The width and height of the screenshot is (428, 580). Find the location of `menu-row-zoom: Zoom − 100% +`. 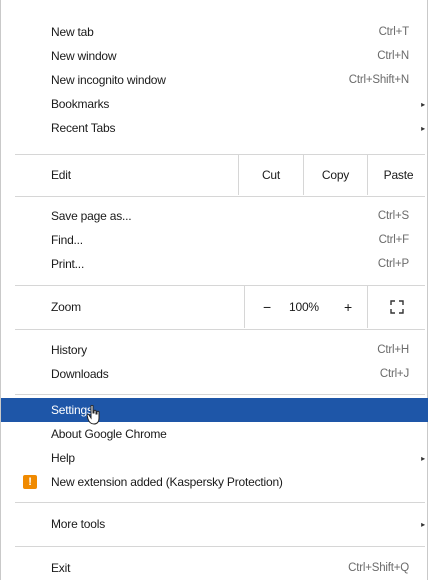

menu-row-zoom: Zoom − 100% + is located at coordinates (214, 307).